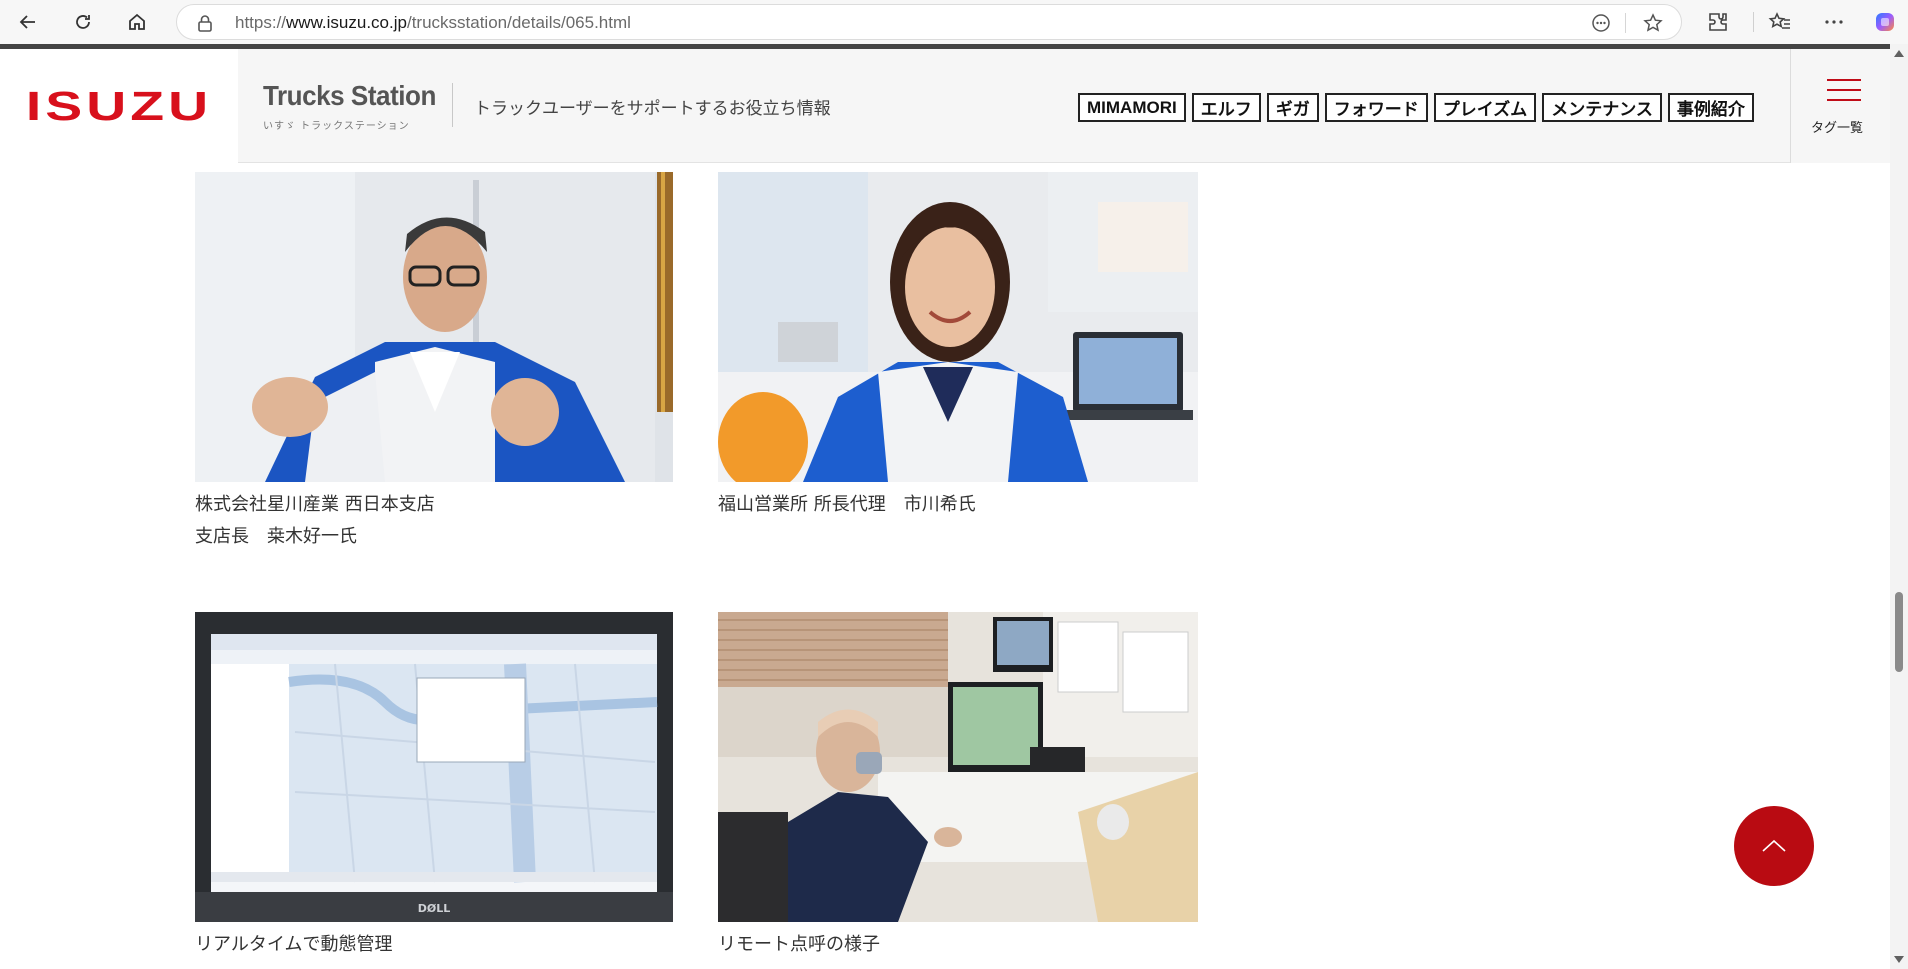 This screenshot has height=969, width=1908. What do you see at coordinates (1834, 22) in the screenshot?
I see `more-options-icon` at bounding box center [1834, 22].